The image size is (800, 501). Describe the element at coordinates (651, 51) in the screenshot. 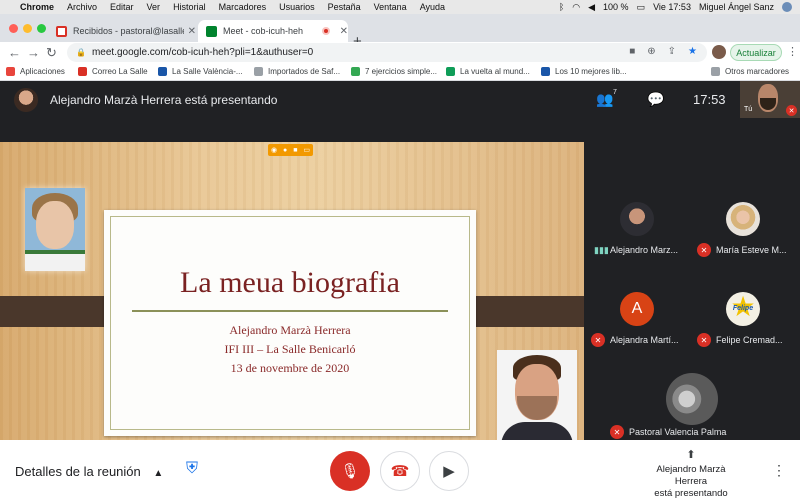

I see `zoom-icon: ⊕` at that location.